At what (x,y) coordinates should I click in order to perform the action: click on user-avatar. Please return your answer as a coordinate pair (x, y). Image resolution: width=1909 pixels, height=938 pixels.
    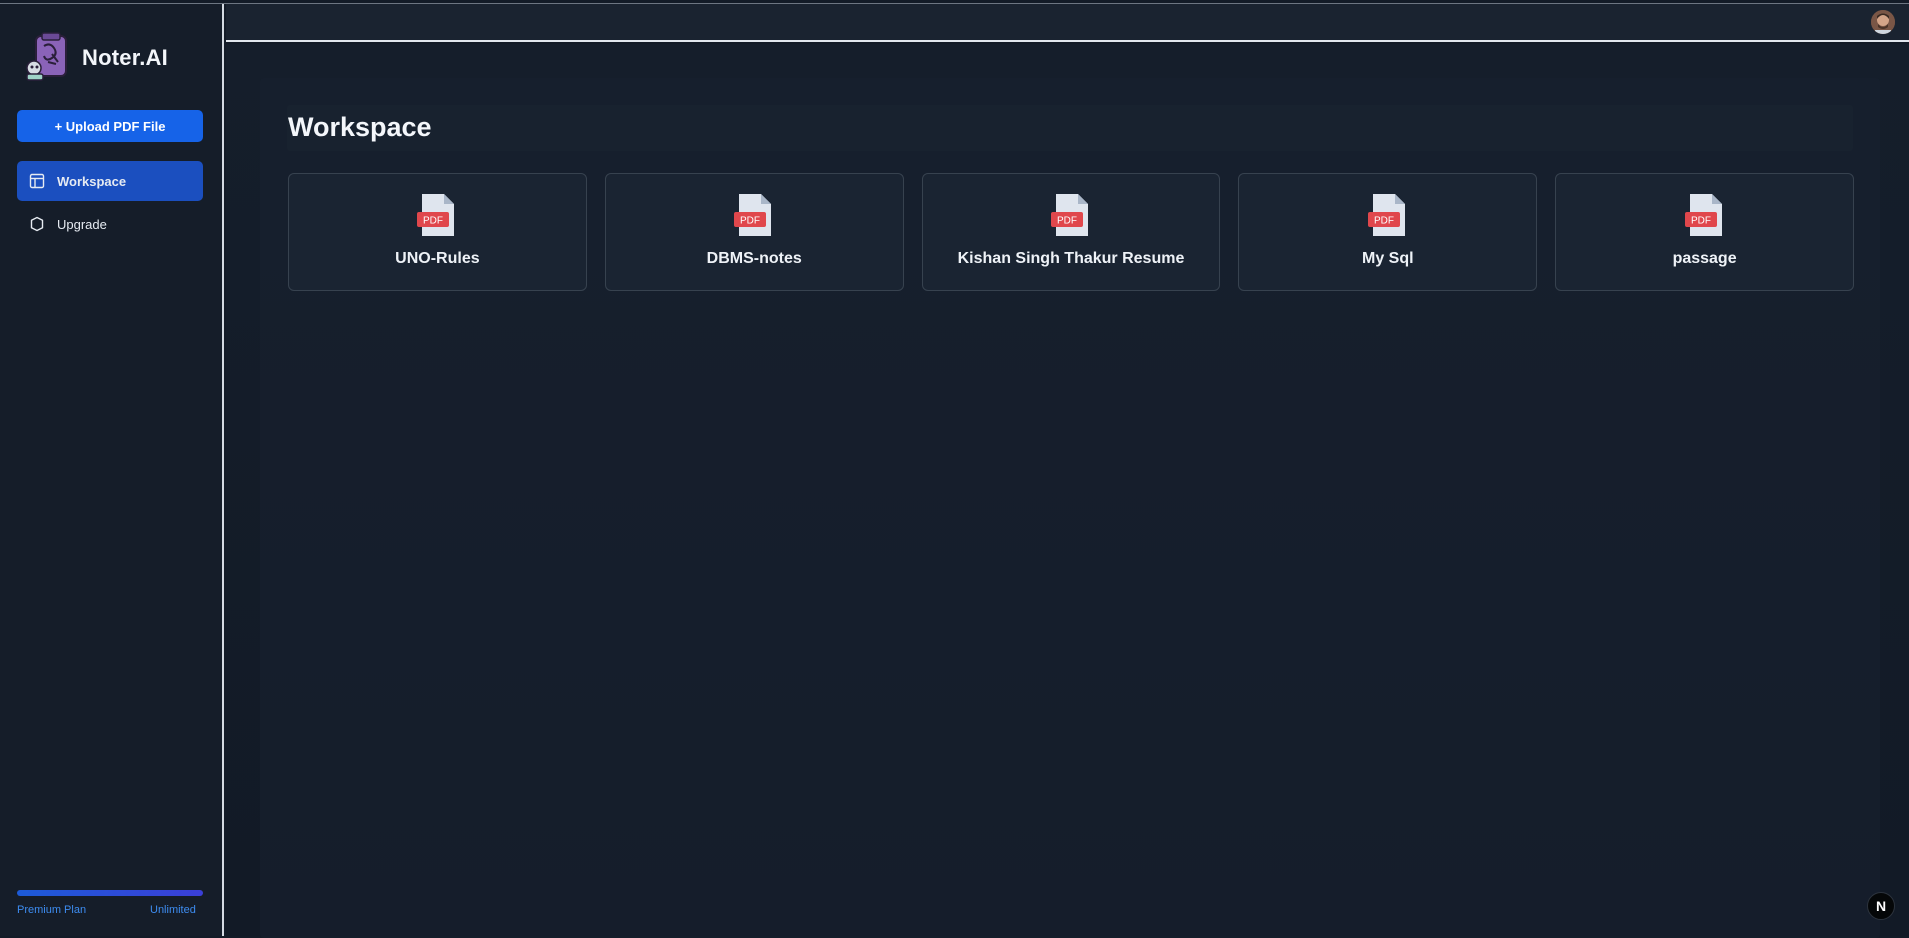
    Looking at the image, I should click on (1883, 22).